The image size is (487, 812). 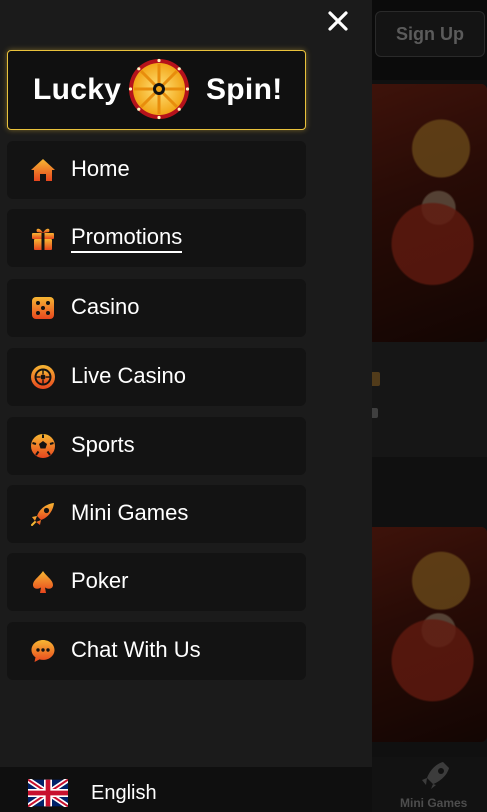 What do you see at coordinates (43, 308) in the screenshot?
I see `dice-icon` at bounding box center [43, 308].